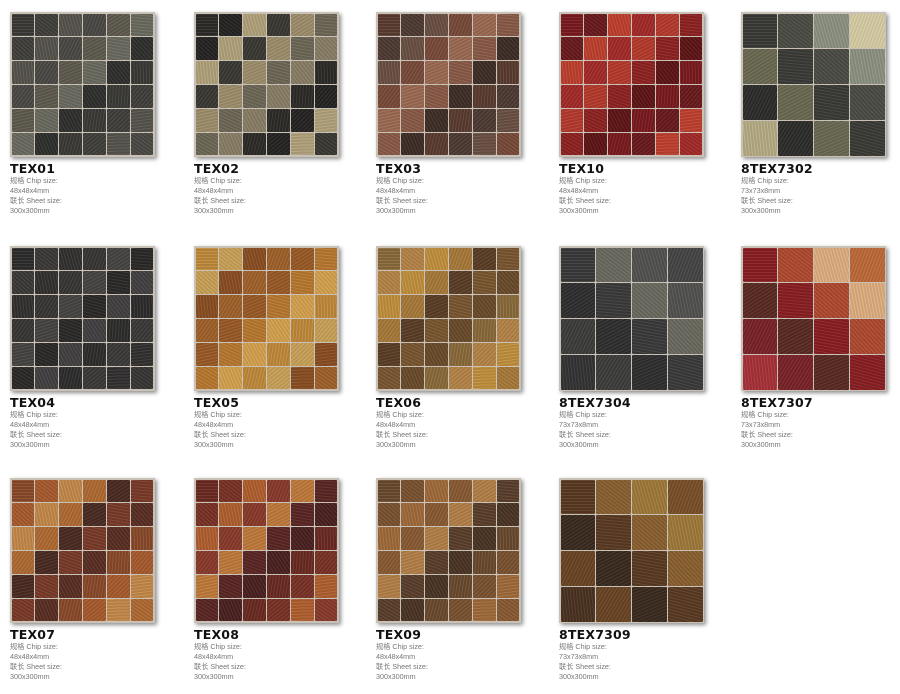 This screenshot has height=694, width=900. Describe the element at coordinates (579, 656) in the screenshot. I see `chip-size-value: 73x73x8mm` at that location.